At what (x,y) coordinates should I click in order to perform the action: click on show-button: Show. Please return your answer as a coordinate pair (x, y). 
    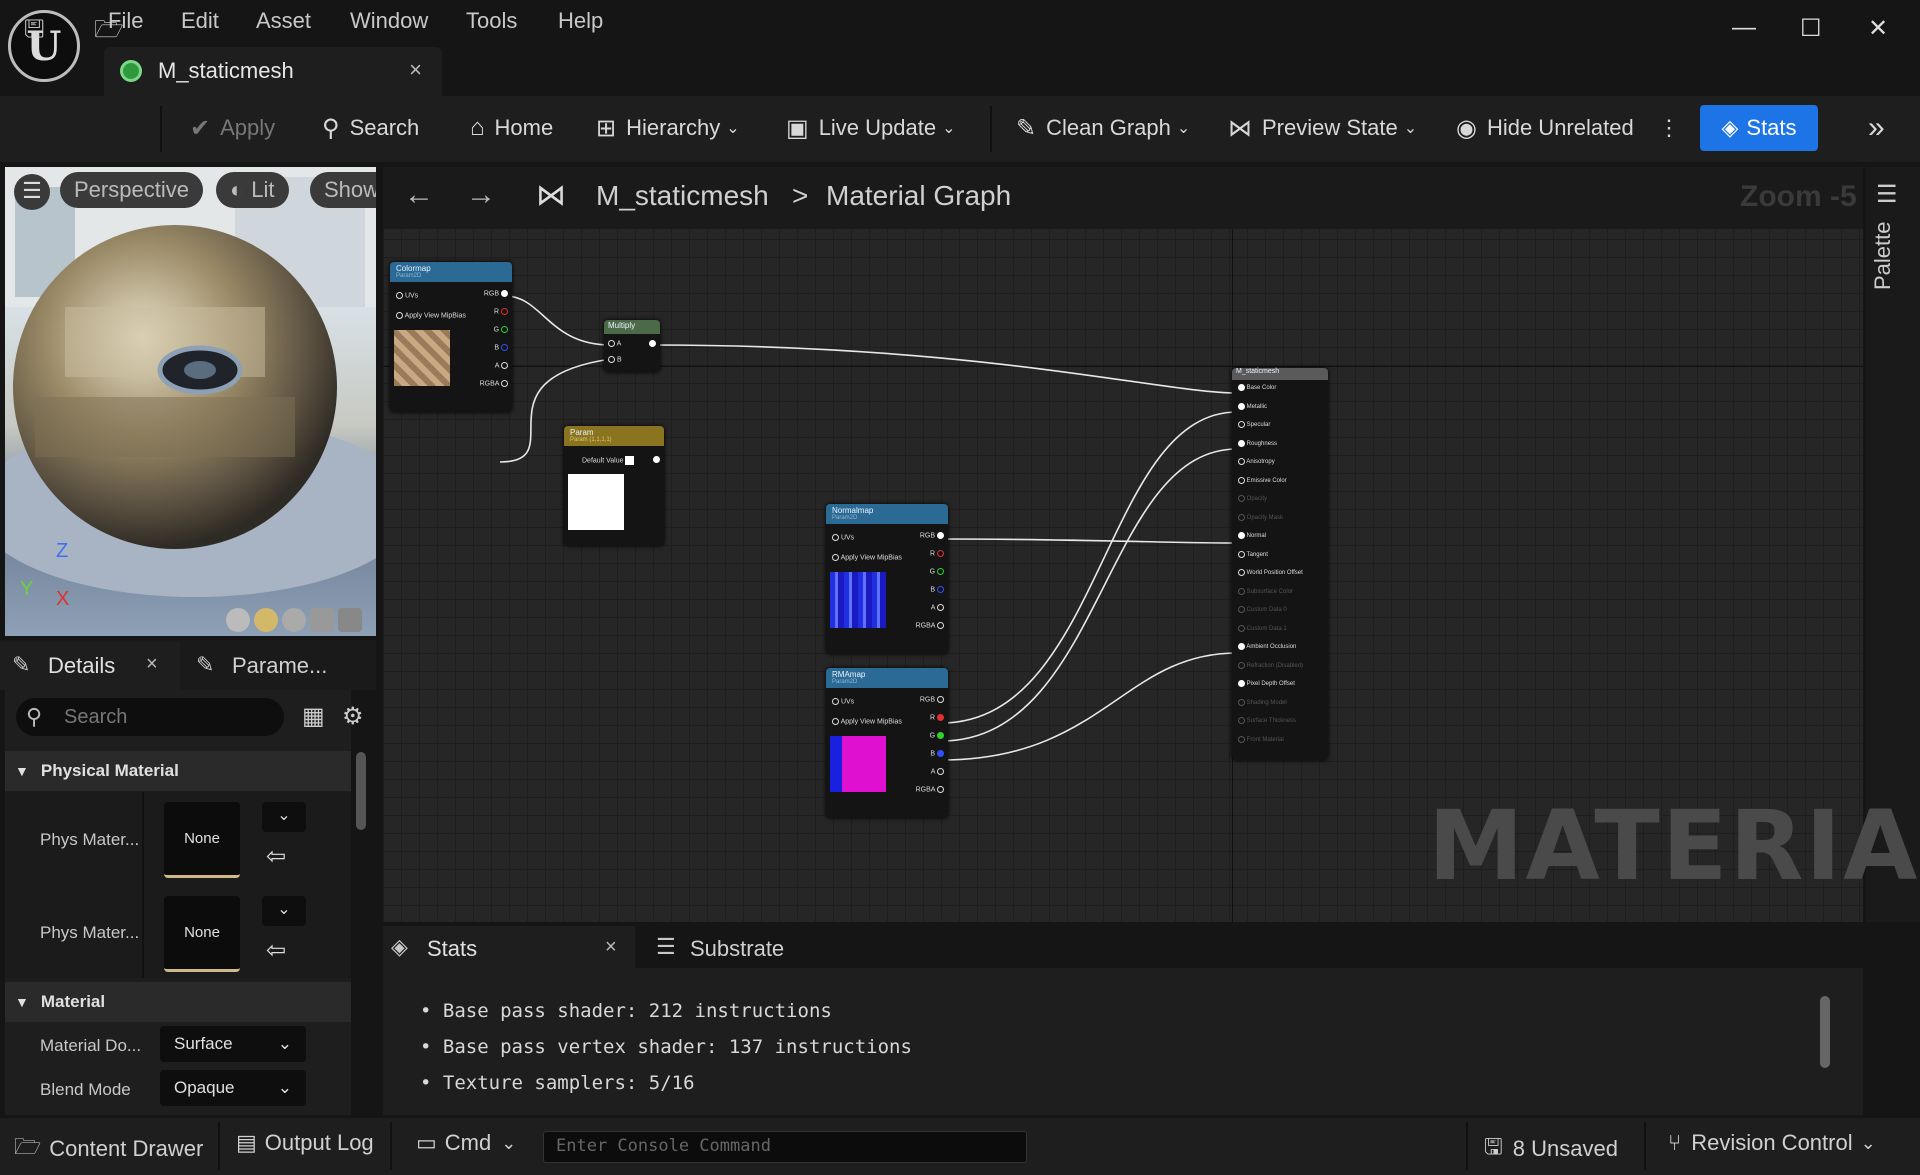
    Looking at the image, I should click on (343, 190).